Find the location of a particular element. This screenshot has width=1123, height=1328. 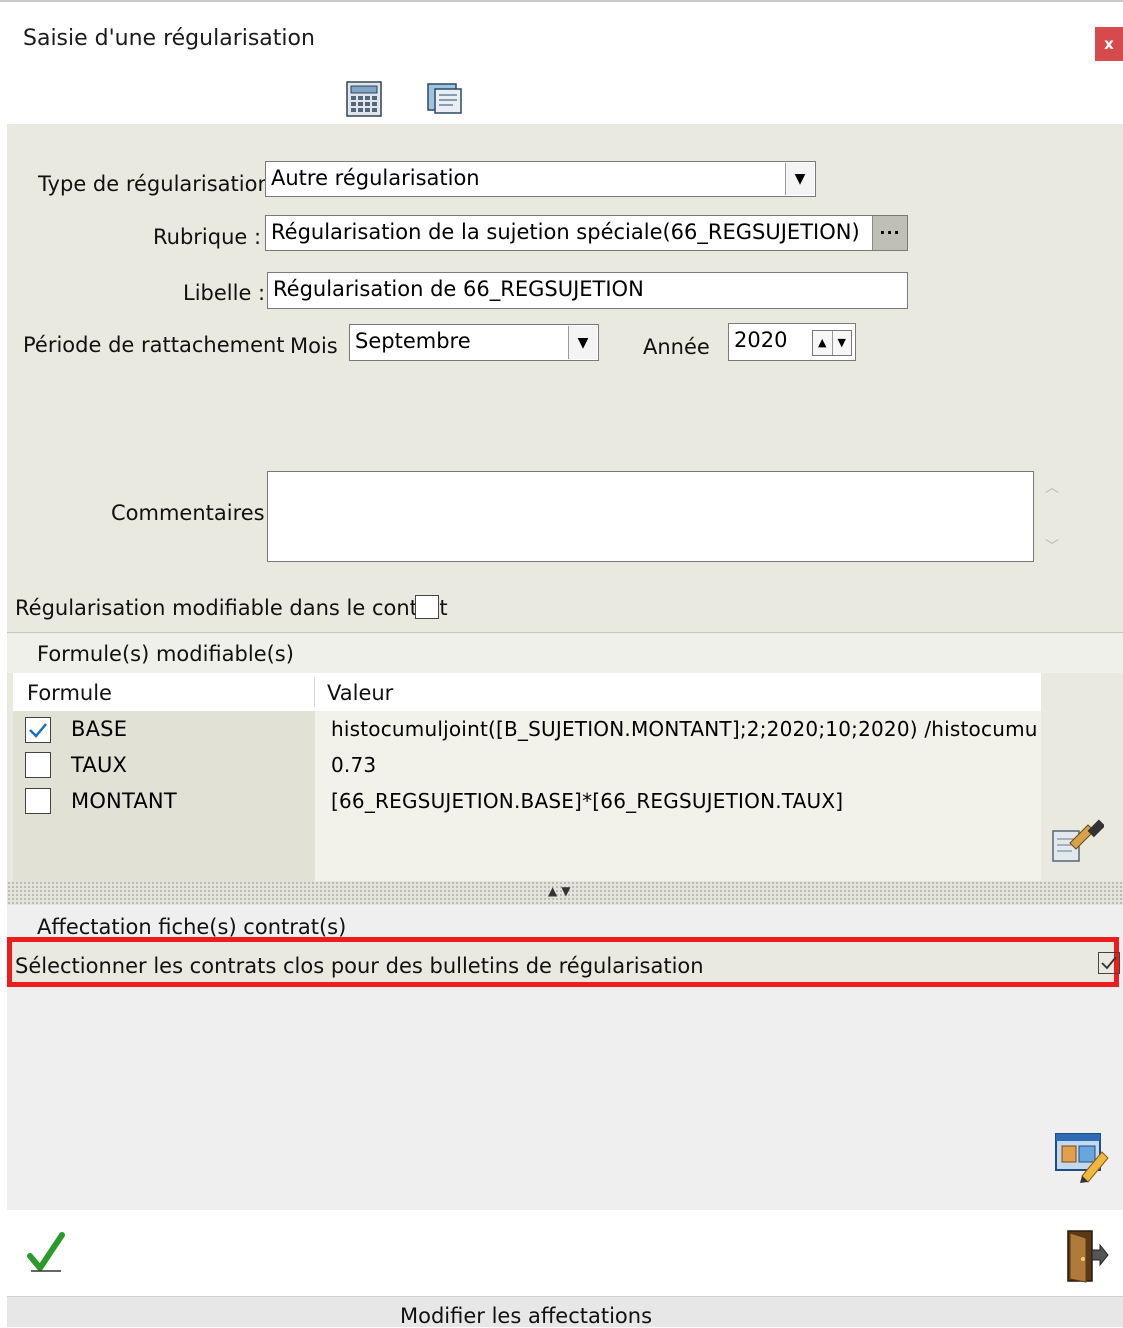

window-title: Saisie d'une régularisation is located at coordinates (169, 38).